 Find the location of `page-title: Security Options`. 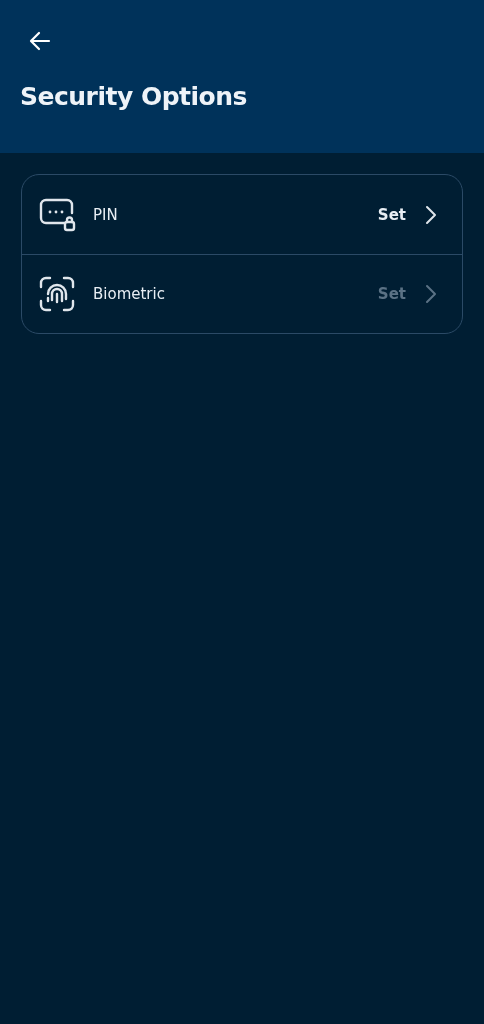

page-title: Security Options is located at coordinates (134, 96).